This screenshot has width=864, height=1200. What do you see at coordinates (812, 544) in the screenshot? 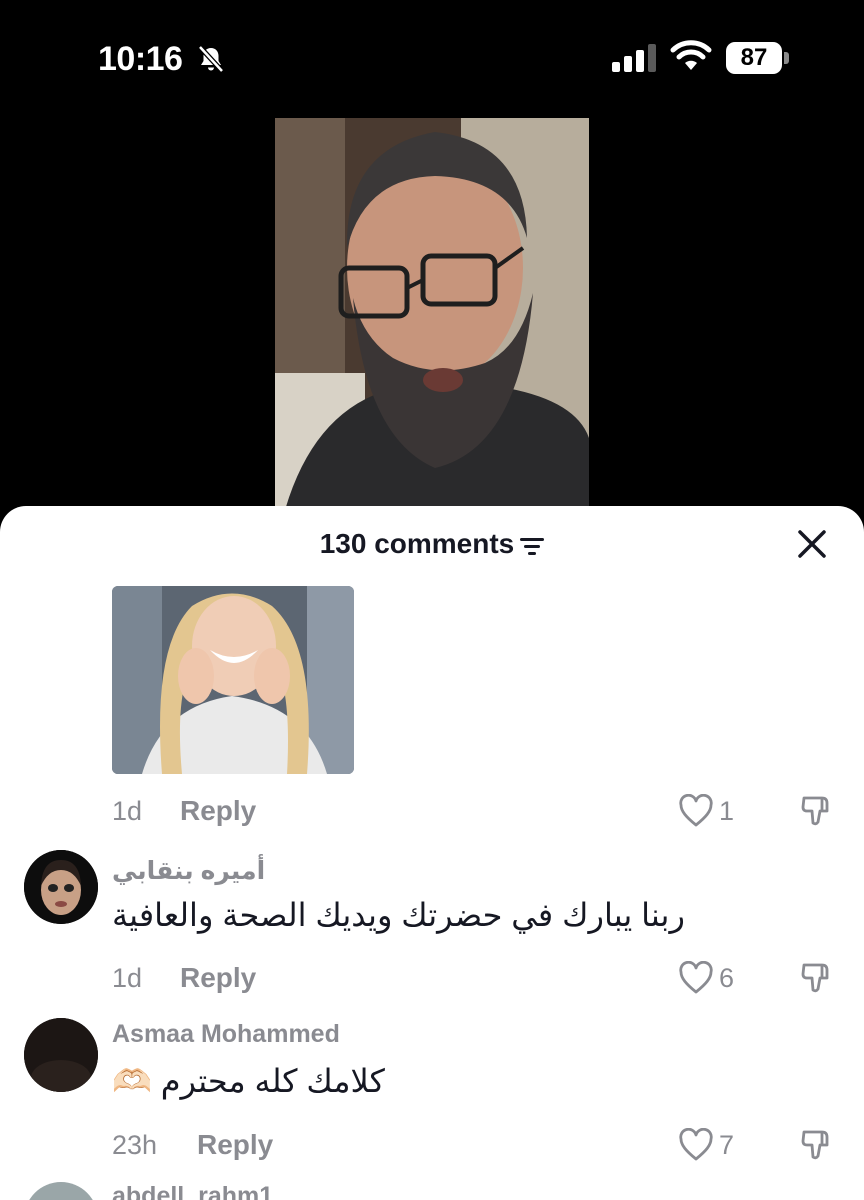
I see `close-icon` at bounding box center [812, 544].